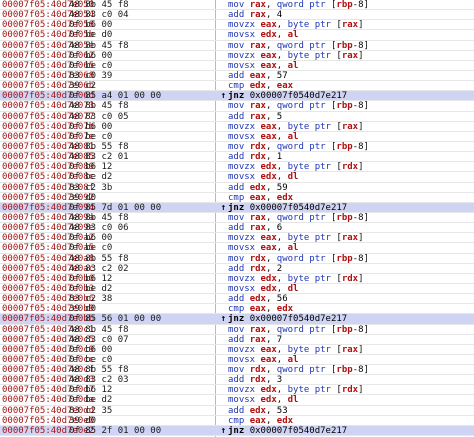 Image resolution: width=474 pixels, height=437 pixels. What do you see at coordinates (91, 25) in the screenshot?
I see `opcode-bytes: 0f b6 00` at bounding box center [91, 25].